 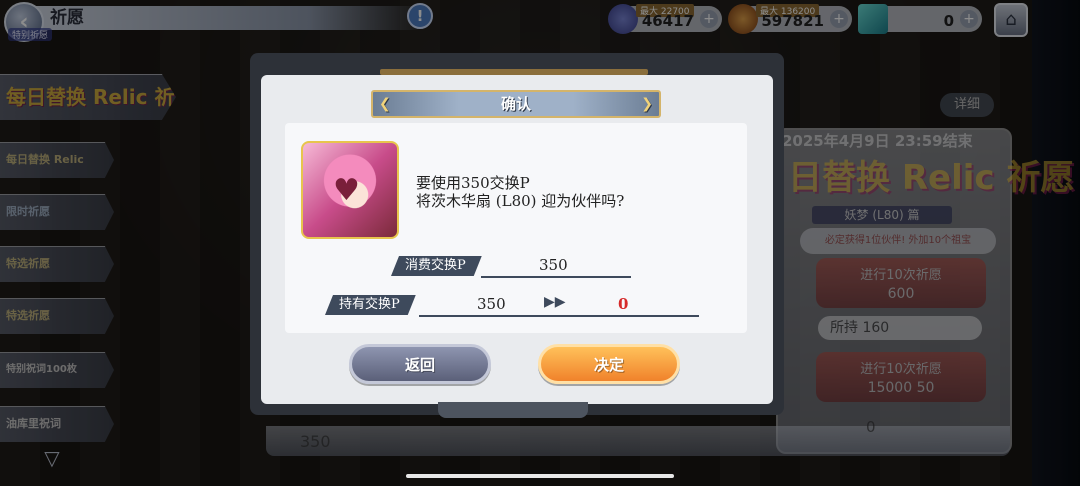 I want to click on dialog-title-bar: ❮ 确认 ❯, so click(x=516, y=104).